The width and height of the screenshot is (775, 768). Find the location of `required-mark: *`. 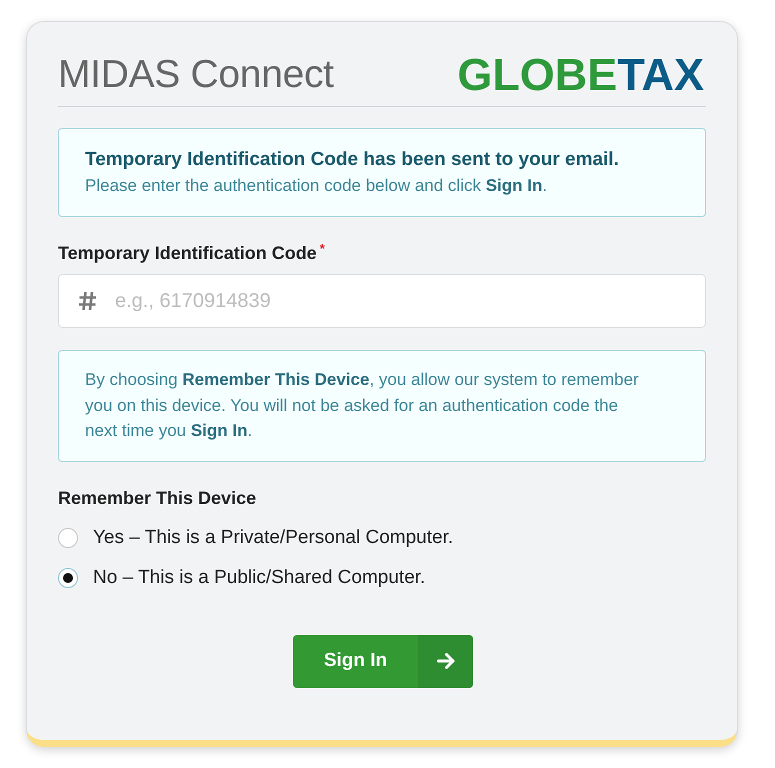

required-mark: * is located at coordinates (322, 248).